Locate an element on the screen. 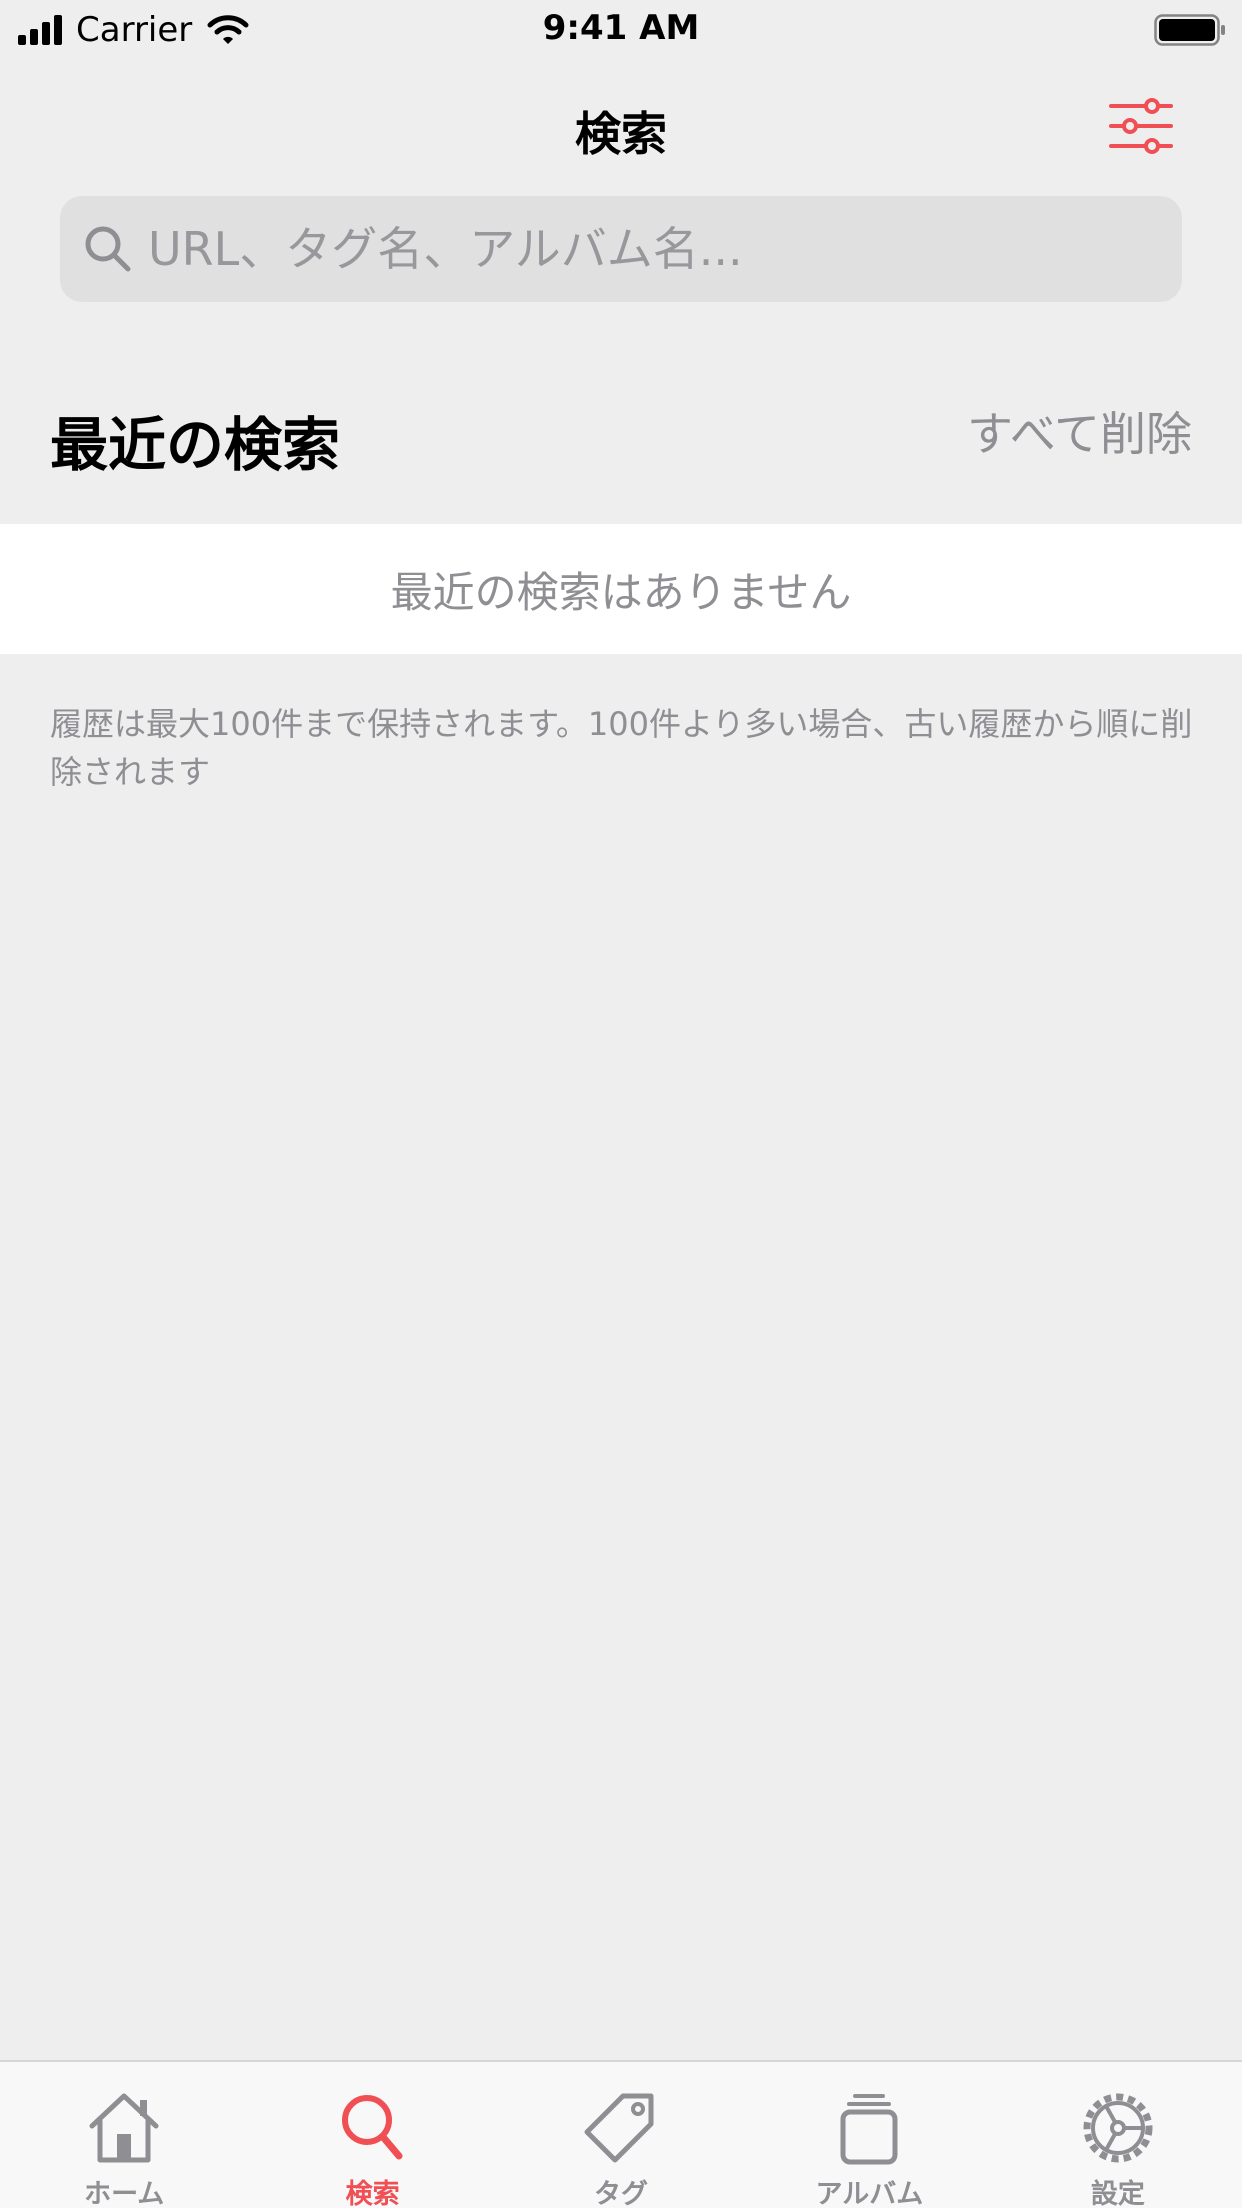 The height and width of the screenshot is (2208, 1242). tab-settings: 設定 is located at coordinates (1118, 2135).